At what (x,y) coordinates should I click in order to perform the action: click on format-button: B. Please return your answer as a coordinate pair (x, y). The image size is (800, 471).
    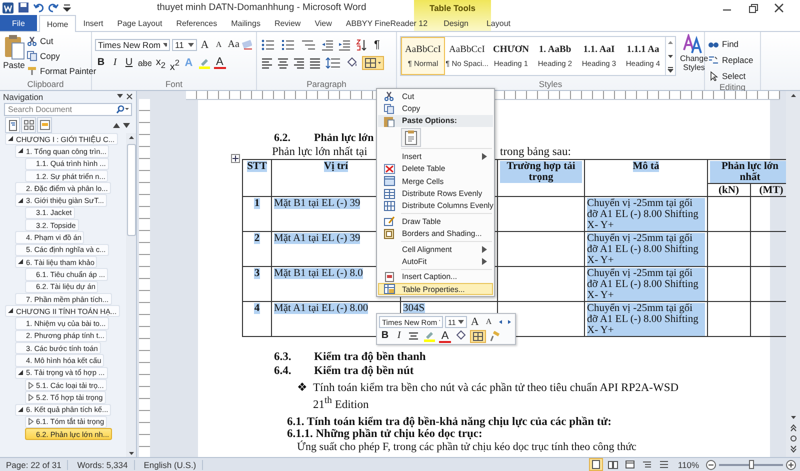
    Looking at the image, I should click on (101, 63).